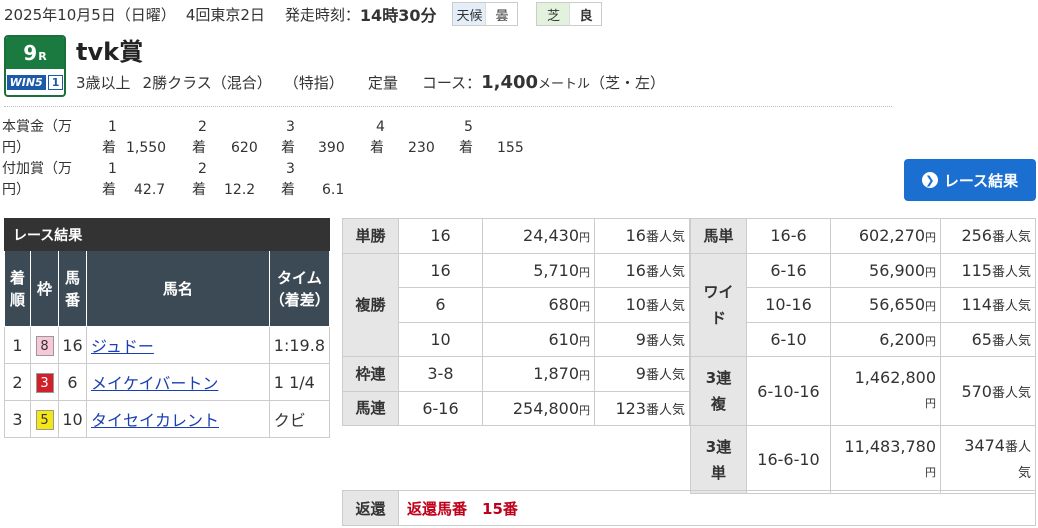  Describe the element at coordinates (202, 127) in the screenshot. I see `prize-place: 2` at that location.